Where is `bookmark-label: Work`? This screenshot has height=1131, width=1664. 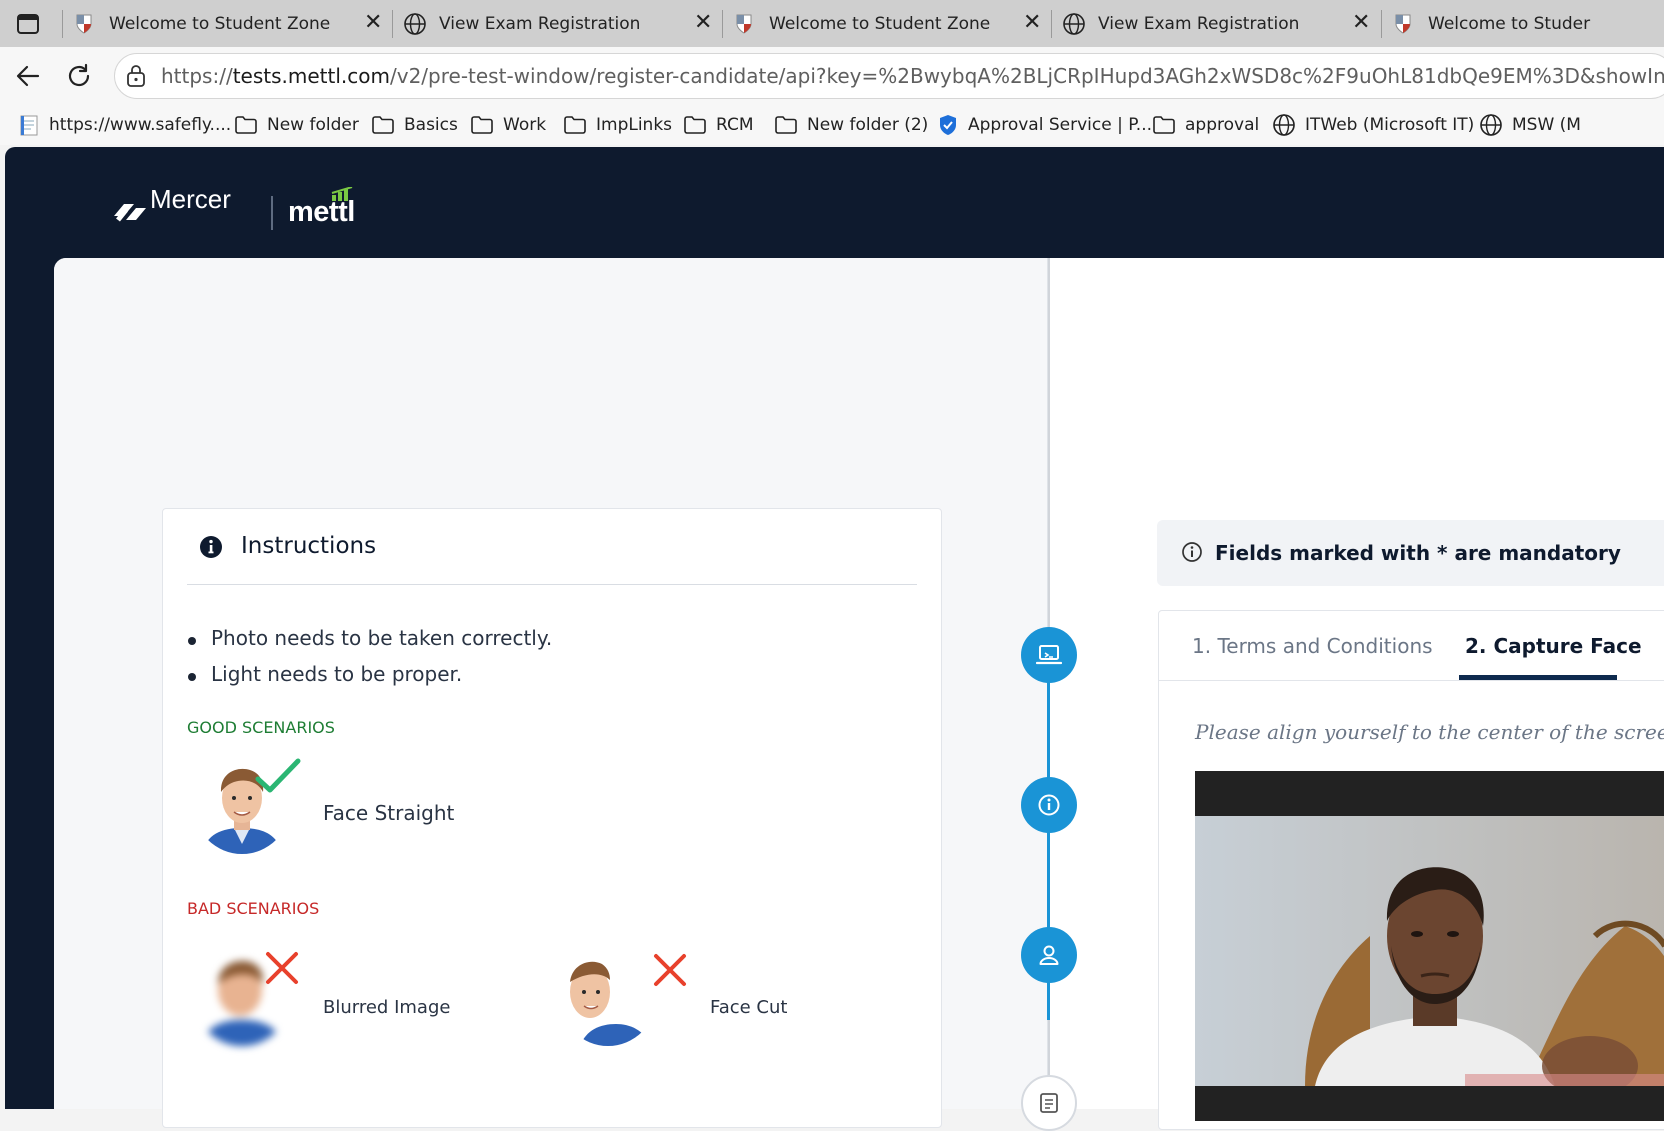
bookmark-label: Work is located at coordinates (525, 125).